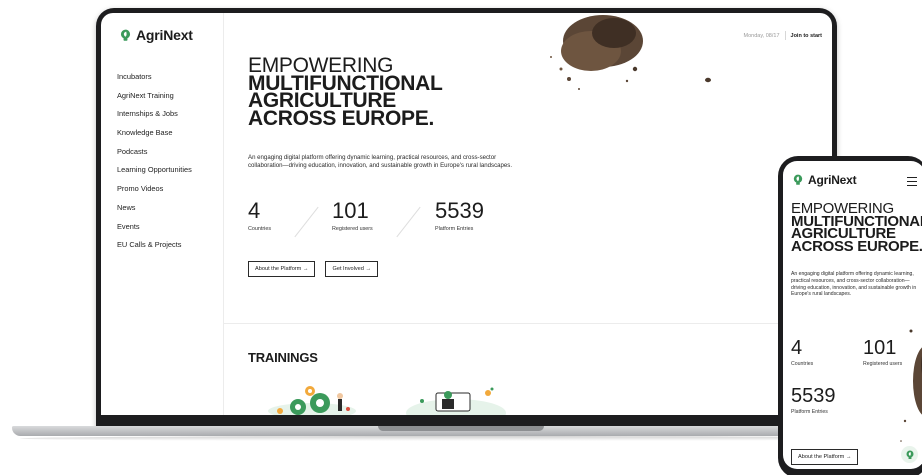  I want to click on stat-platform-entries: 5539 Platform Entries, so click(459, 215).